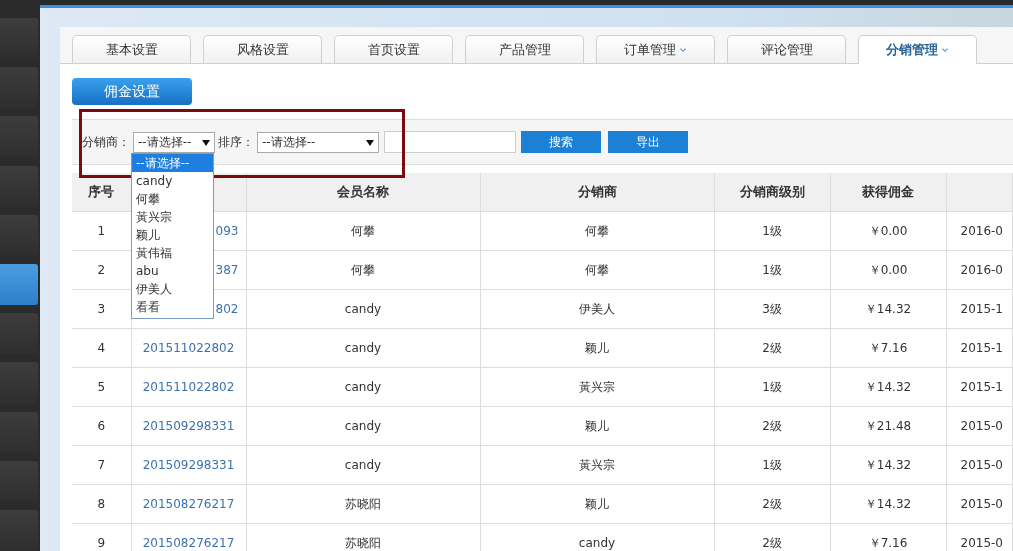 The height and width of the screenshot is (551, 1013). I want to click on dropdown-option: abu, so click(172, 271).